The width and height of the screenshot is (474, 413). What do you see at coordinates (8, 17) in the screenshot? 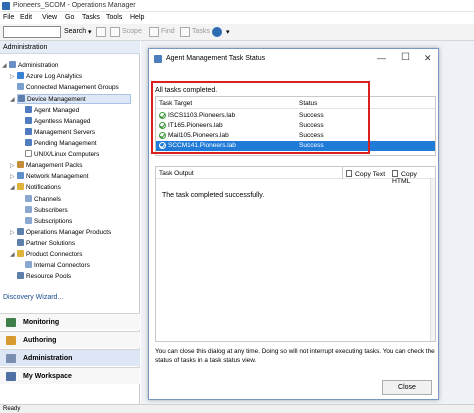
I see `menu-file: File` at bounding box center [8, 17].